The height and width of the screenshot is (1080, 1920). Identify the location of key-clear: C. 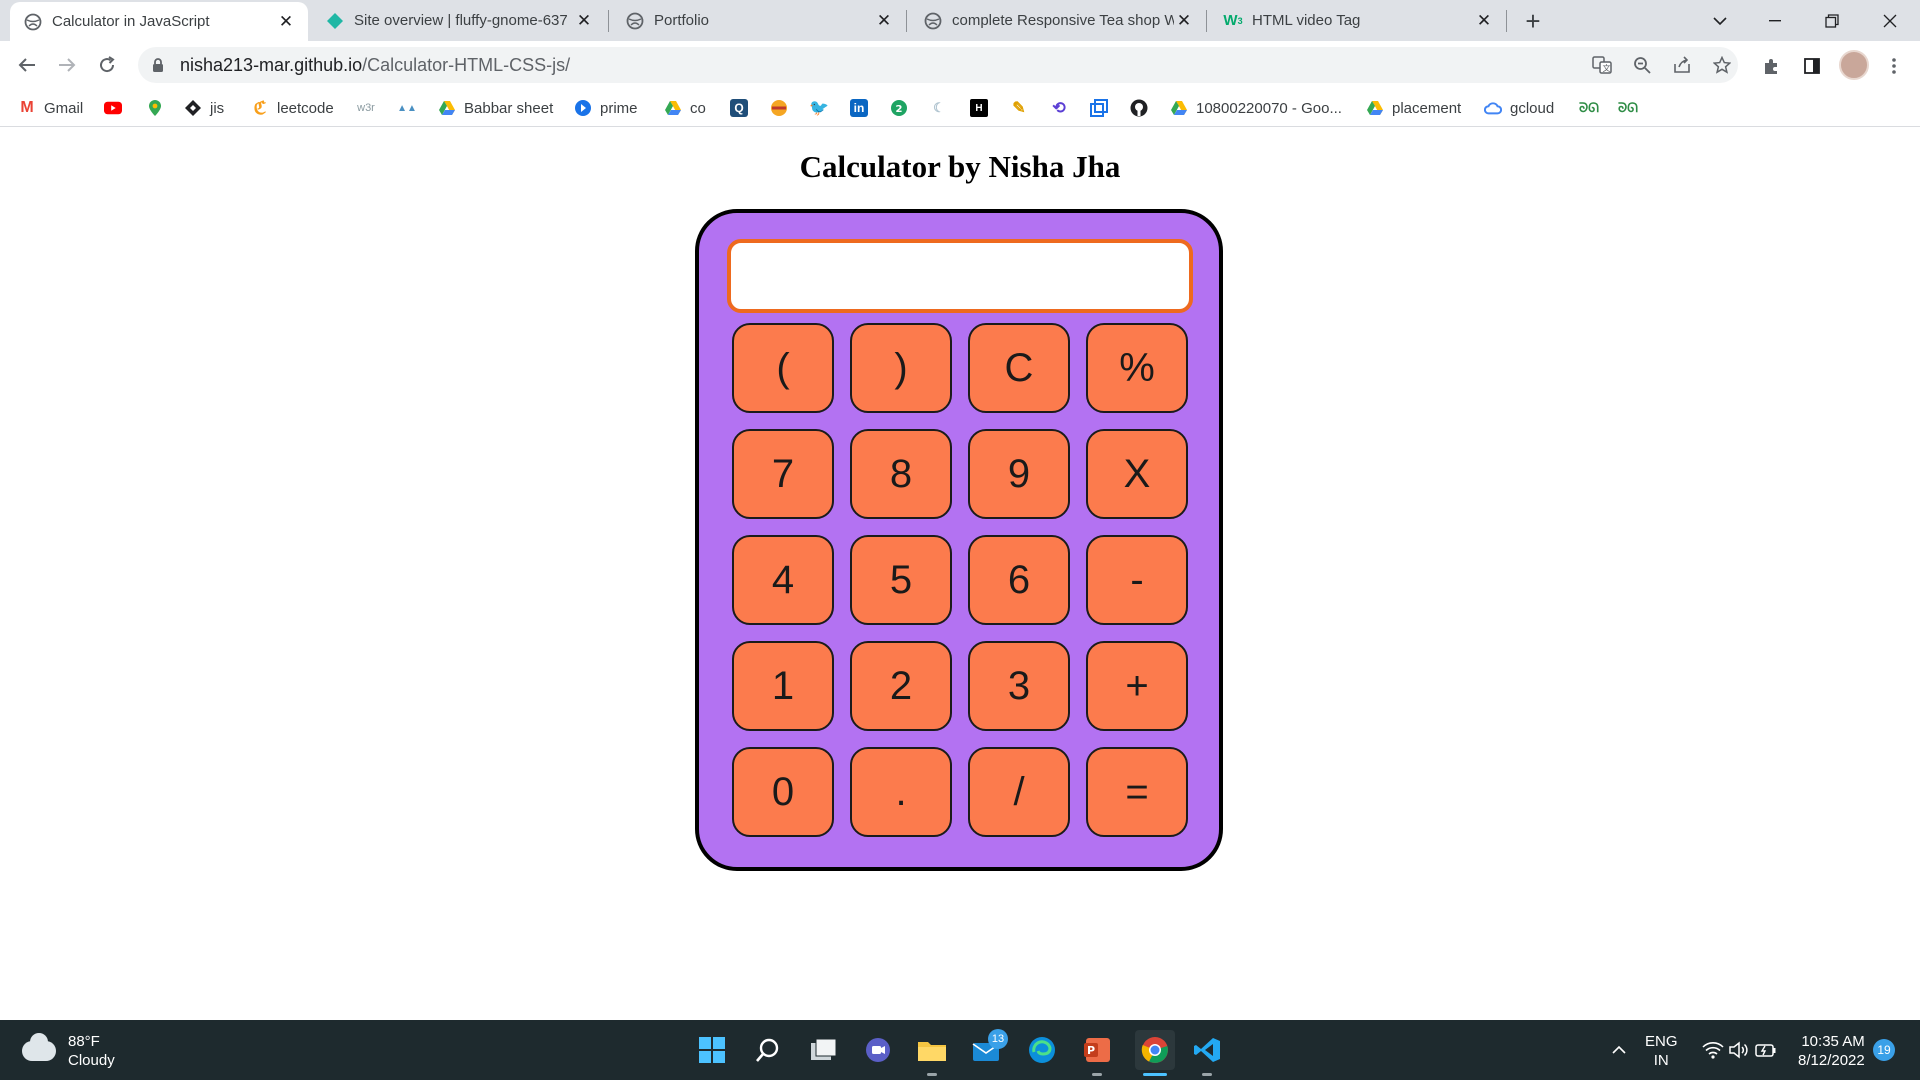
(1019, 368).